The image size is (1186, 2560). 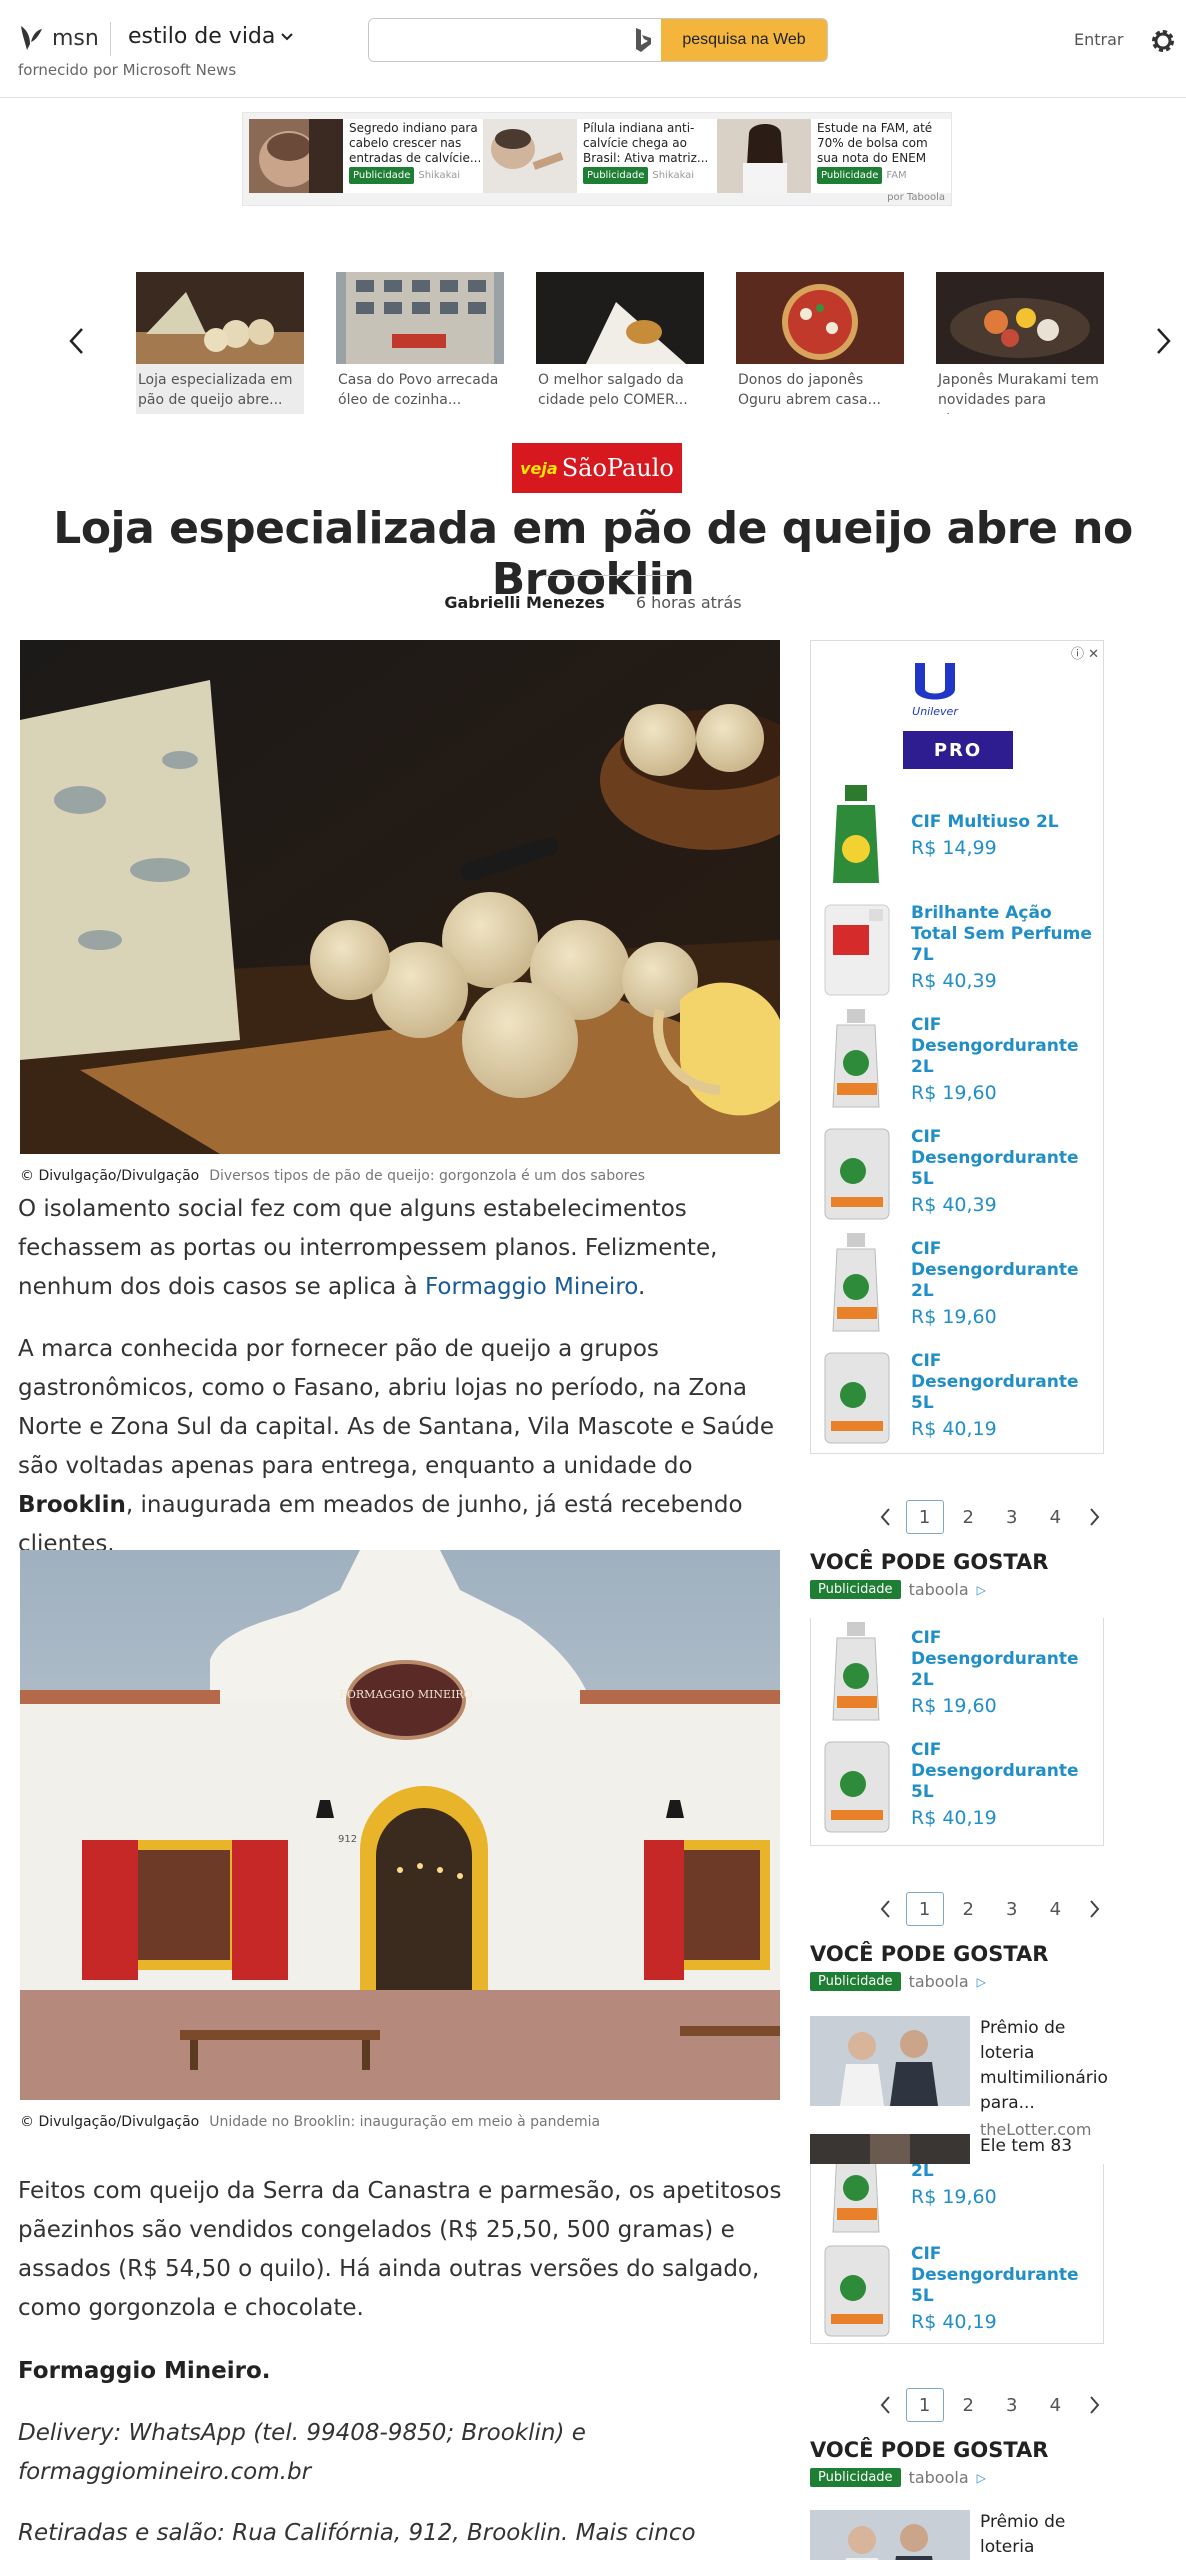 What do you see at coordinates (296, 156) in the screenshot?
I see `sponsored-thumbnail` at bounding box center [296, 156].